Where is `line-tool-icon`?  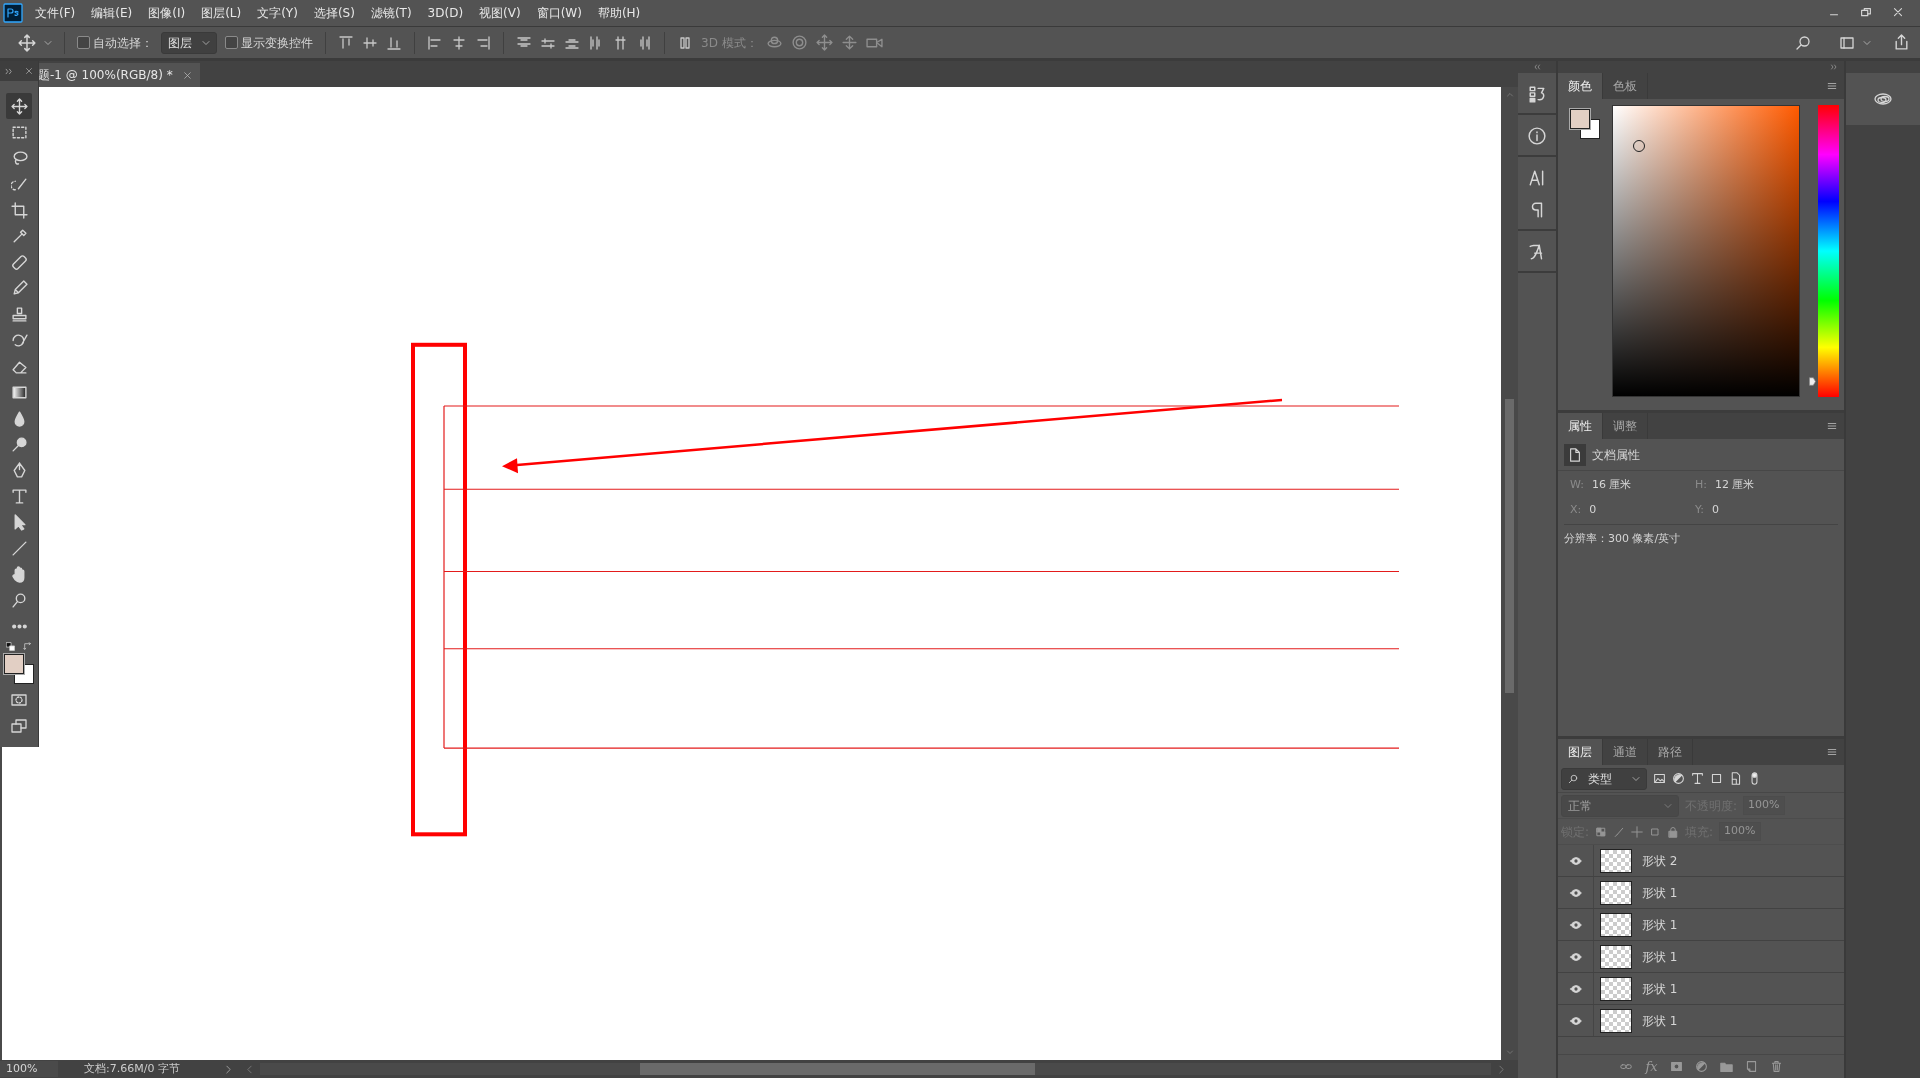 line-tool-icon is located at coordinates (19, 548).